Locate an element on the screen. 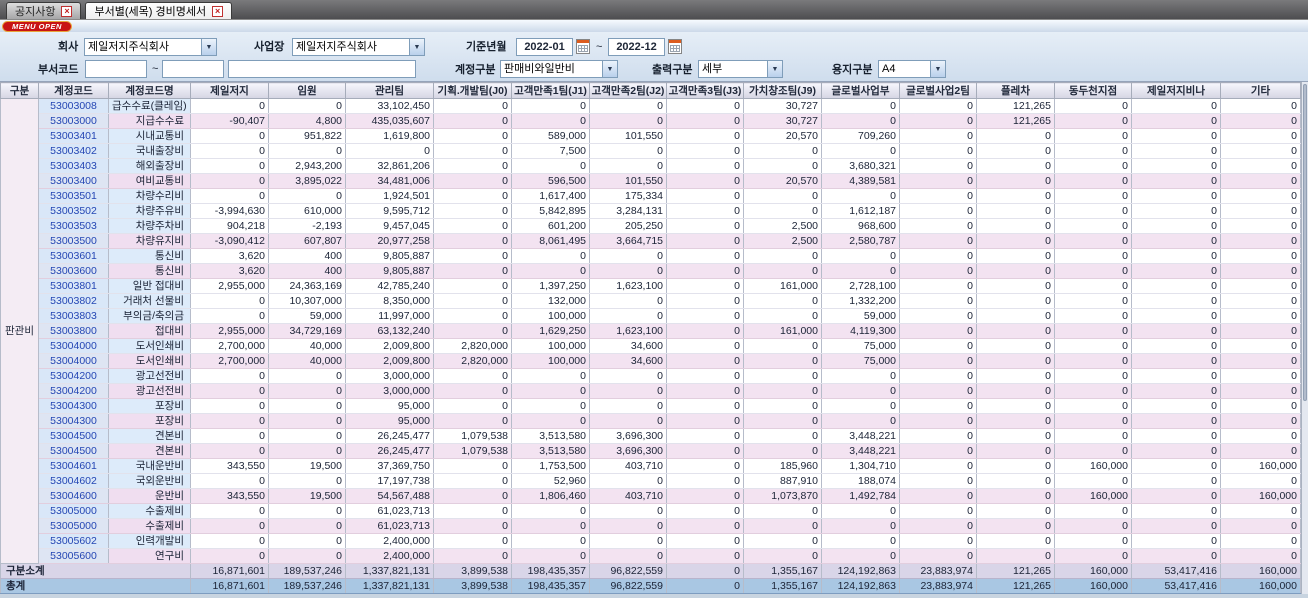 This screenshot has height=598, width=1308. account-code-cell: 53003802 is located at coordinates (73, 301).